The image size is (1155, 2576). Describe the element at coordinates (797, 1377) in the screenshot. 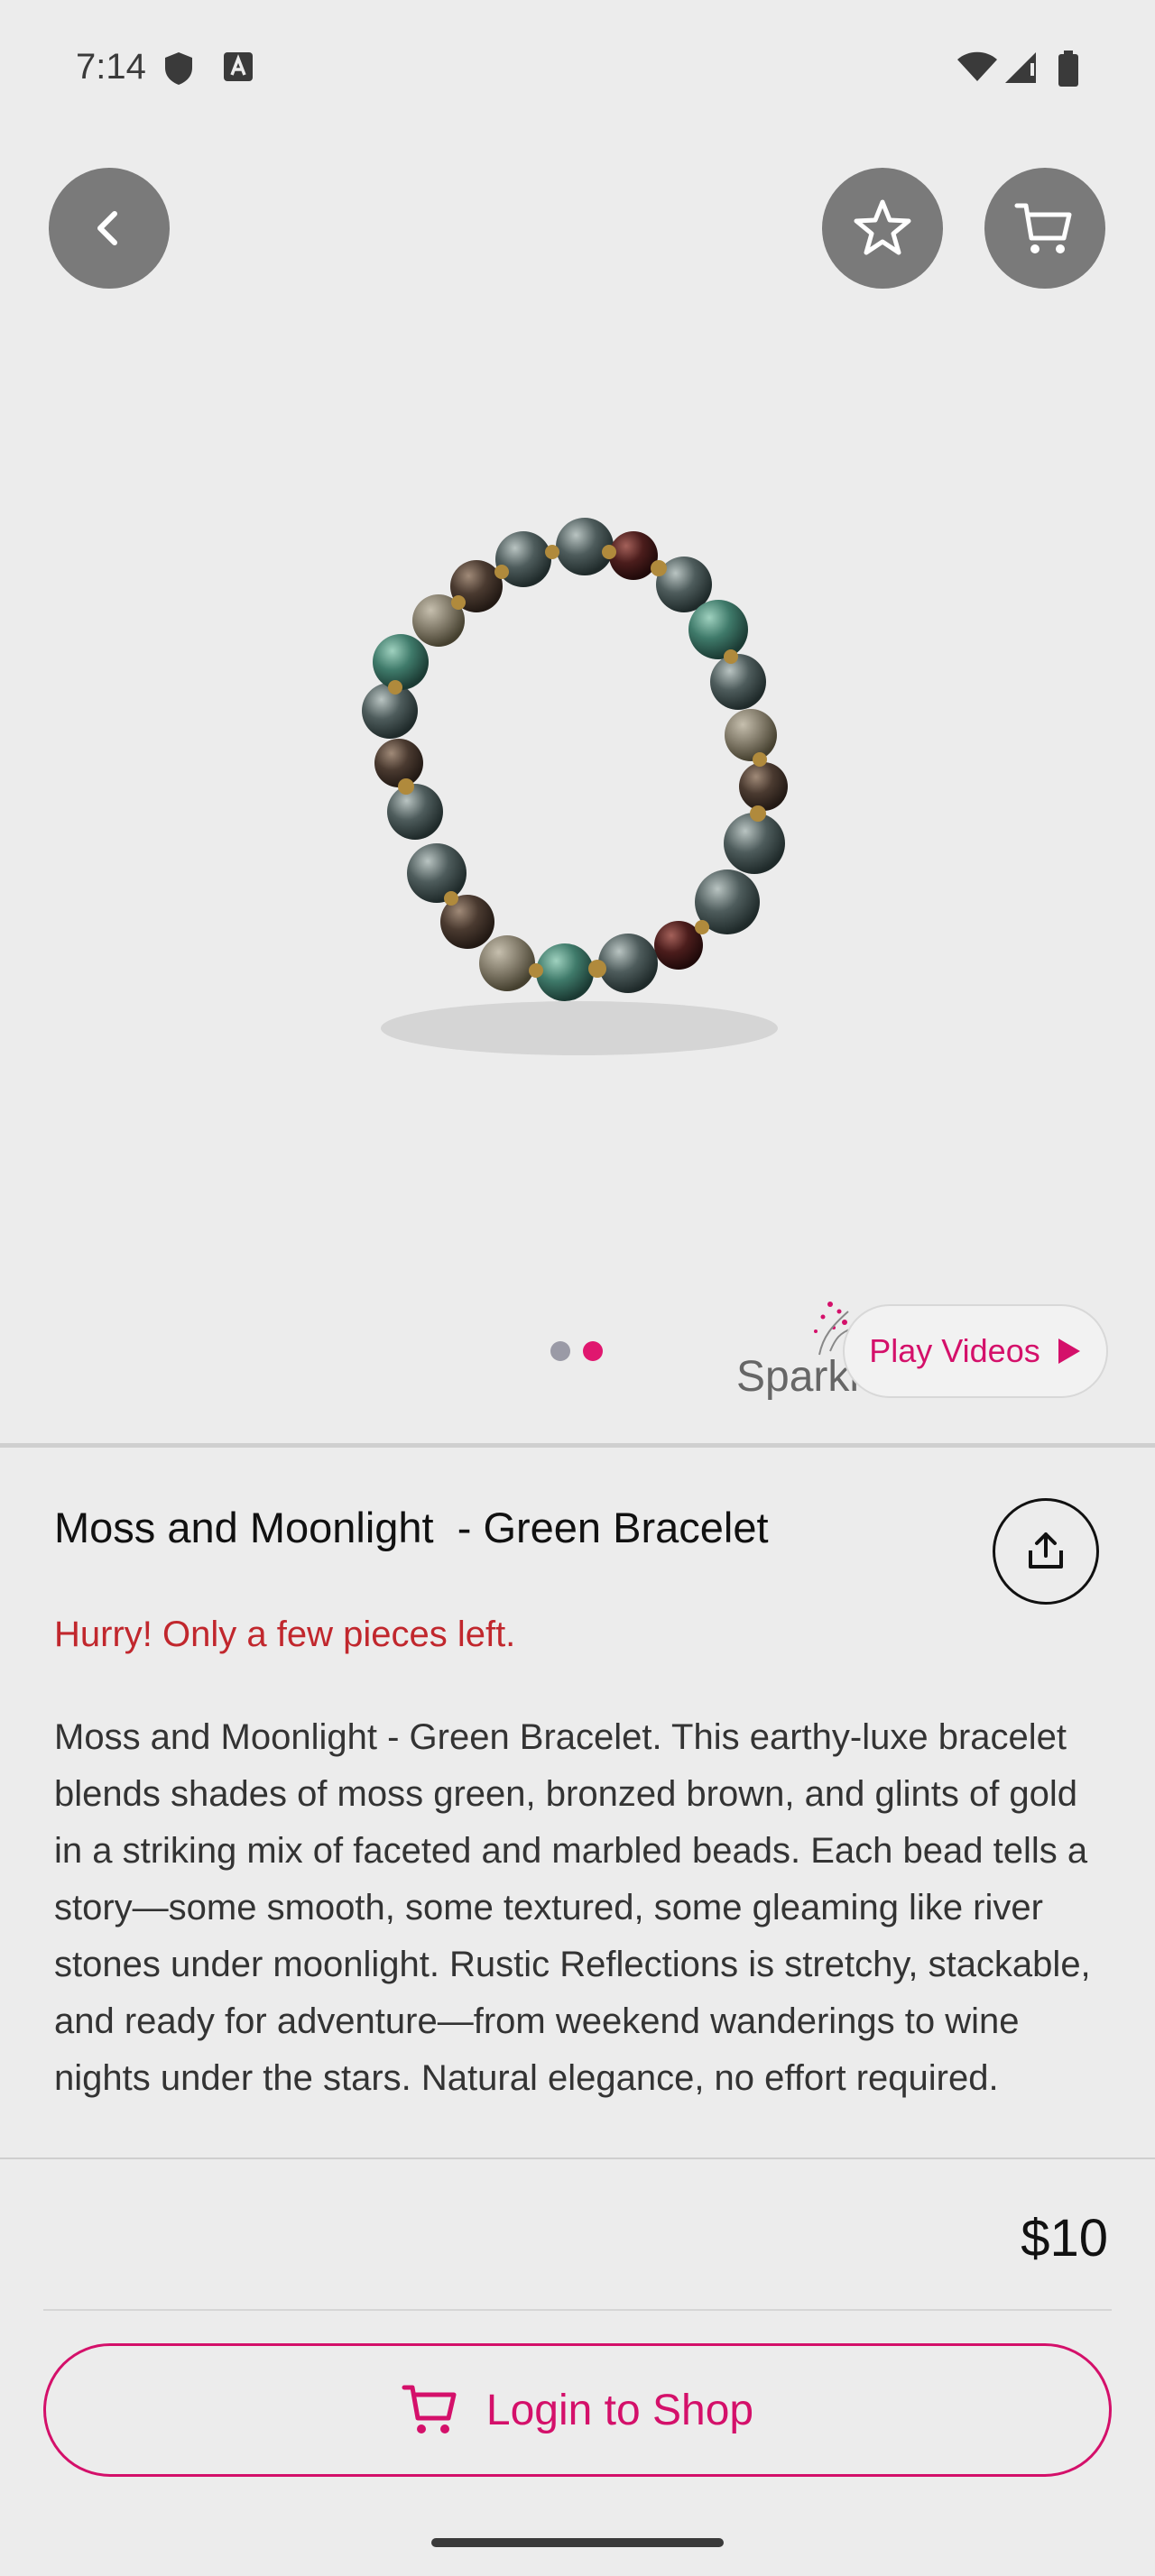

I see `svg-text: Sparkl` at that location.